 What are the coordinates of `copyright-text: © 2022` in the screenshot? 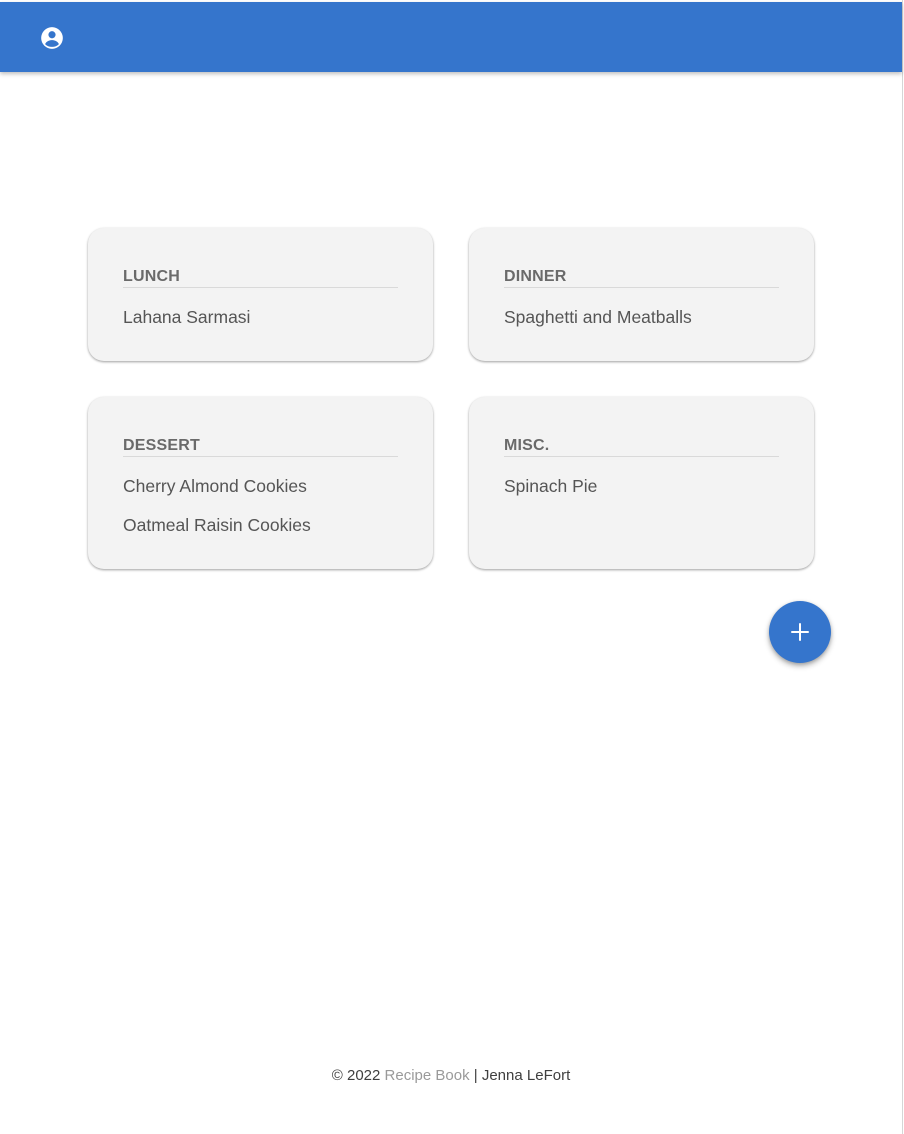 It's located at (356, 1075).